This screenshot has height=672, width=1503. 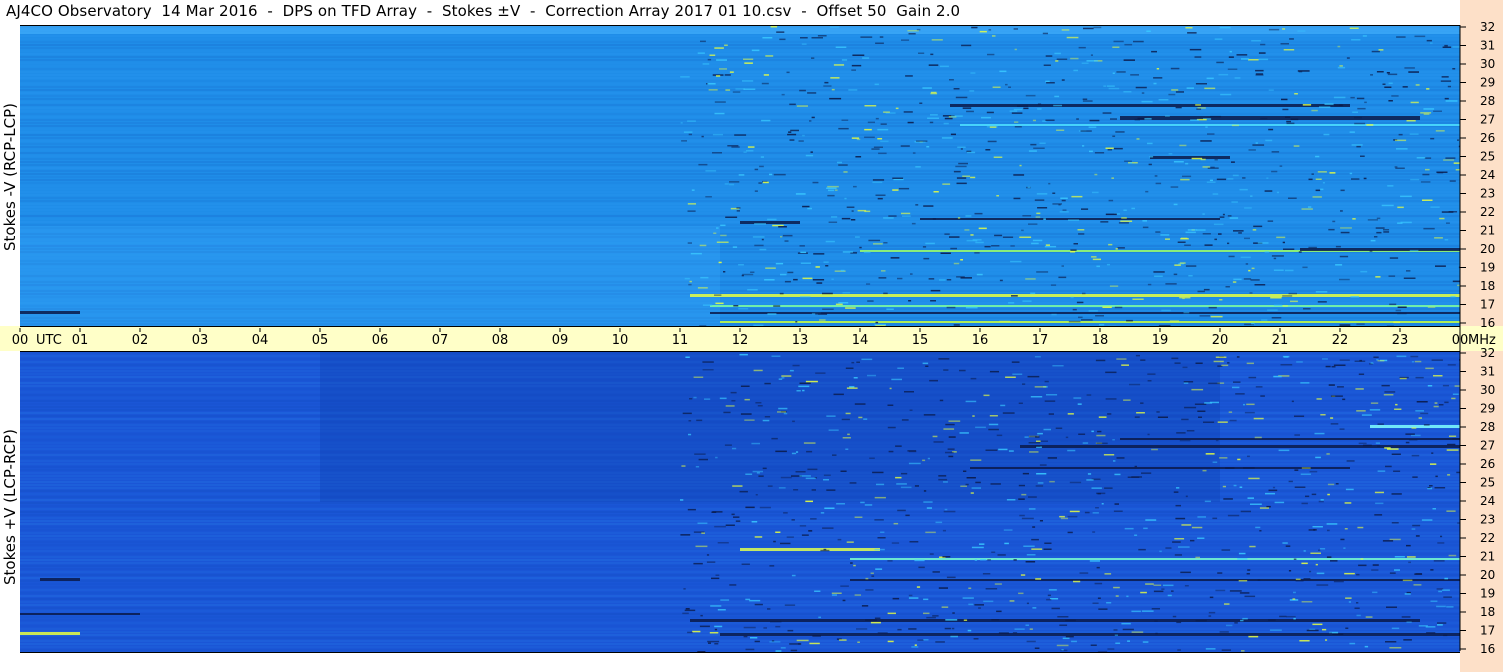 I want to click on time-axis-strip, so click(x=751, y=338).